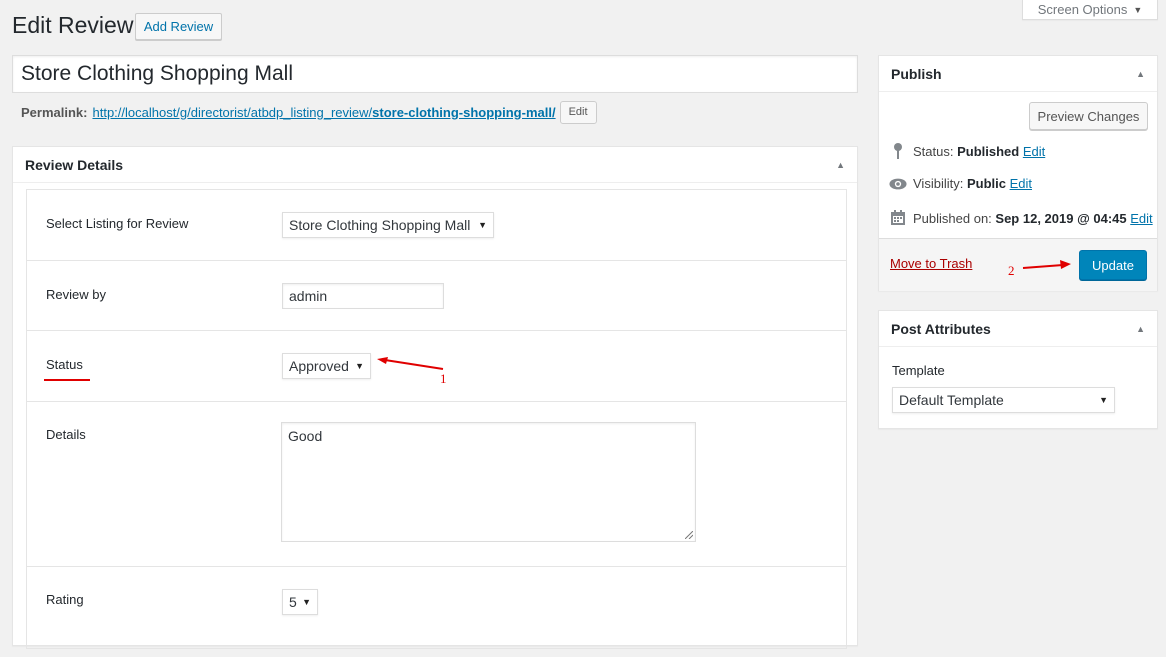 The height and width of the screenshot is (657, 1166). I want to click on template-select: Default Template ▼, so click(1003, 400).